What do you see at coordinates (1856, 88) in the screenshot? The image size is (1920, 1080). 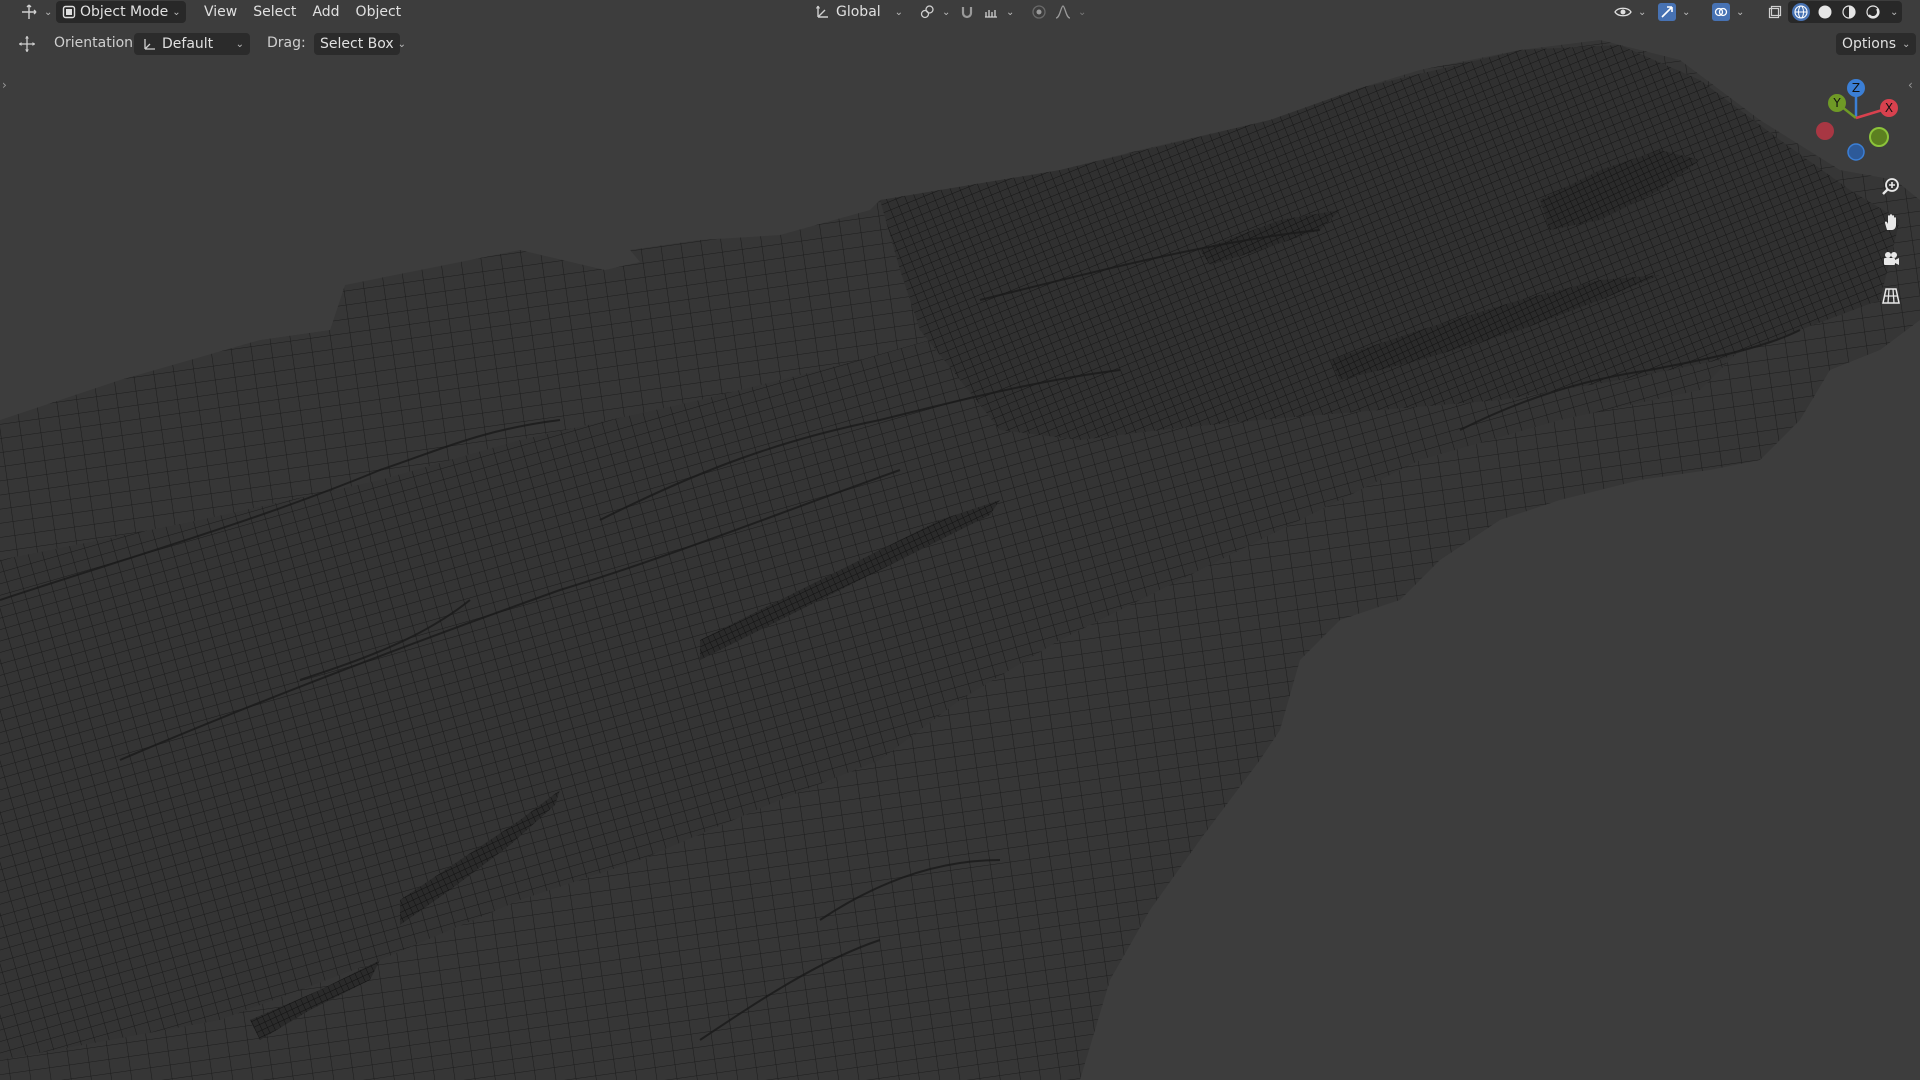 I see `gizmo-z-label: Z` at bounding box center [1856, 88].